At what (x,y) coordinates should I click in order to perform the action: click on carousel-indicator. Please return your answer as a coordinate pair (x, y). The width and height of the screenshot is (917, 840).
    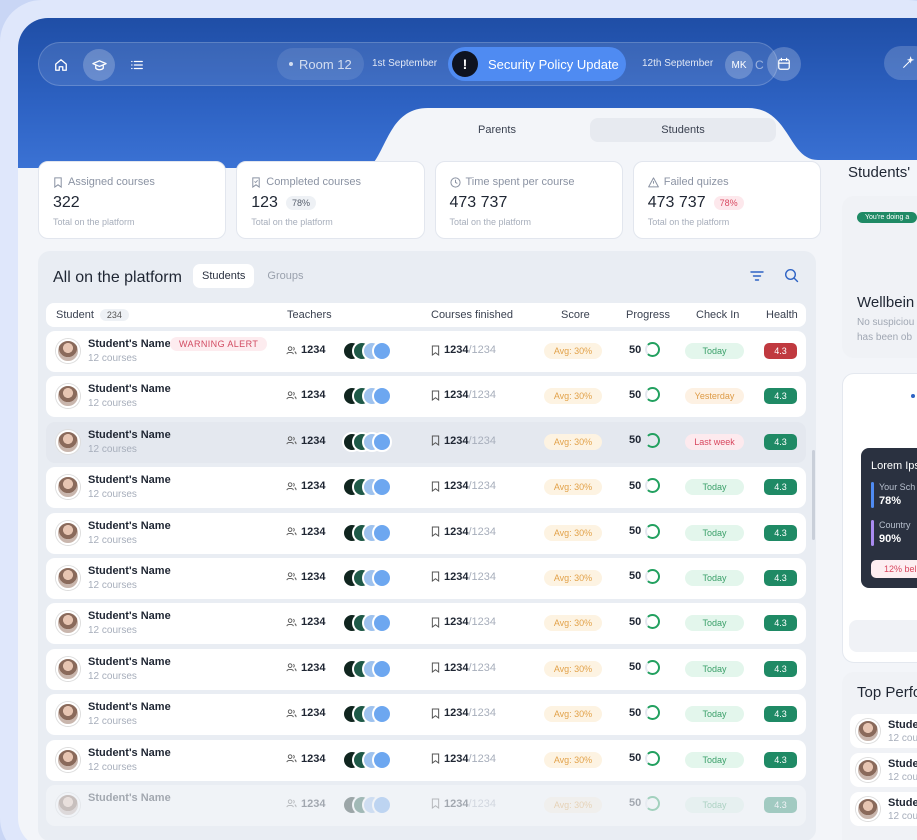
    Looking at the image, I should click on (913, 396).